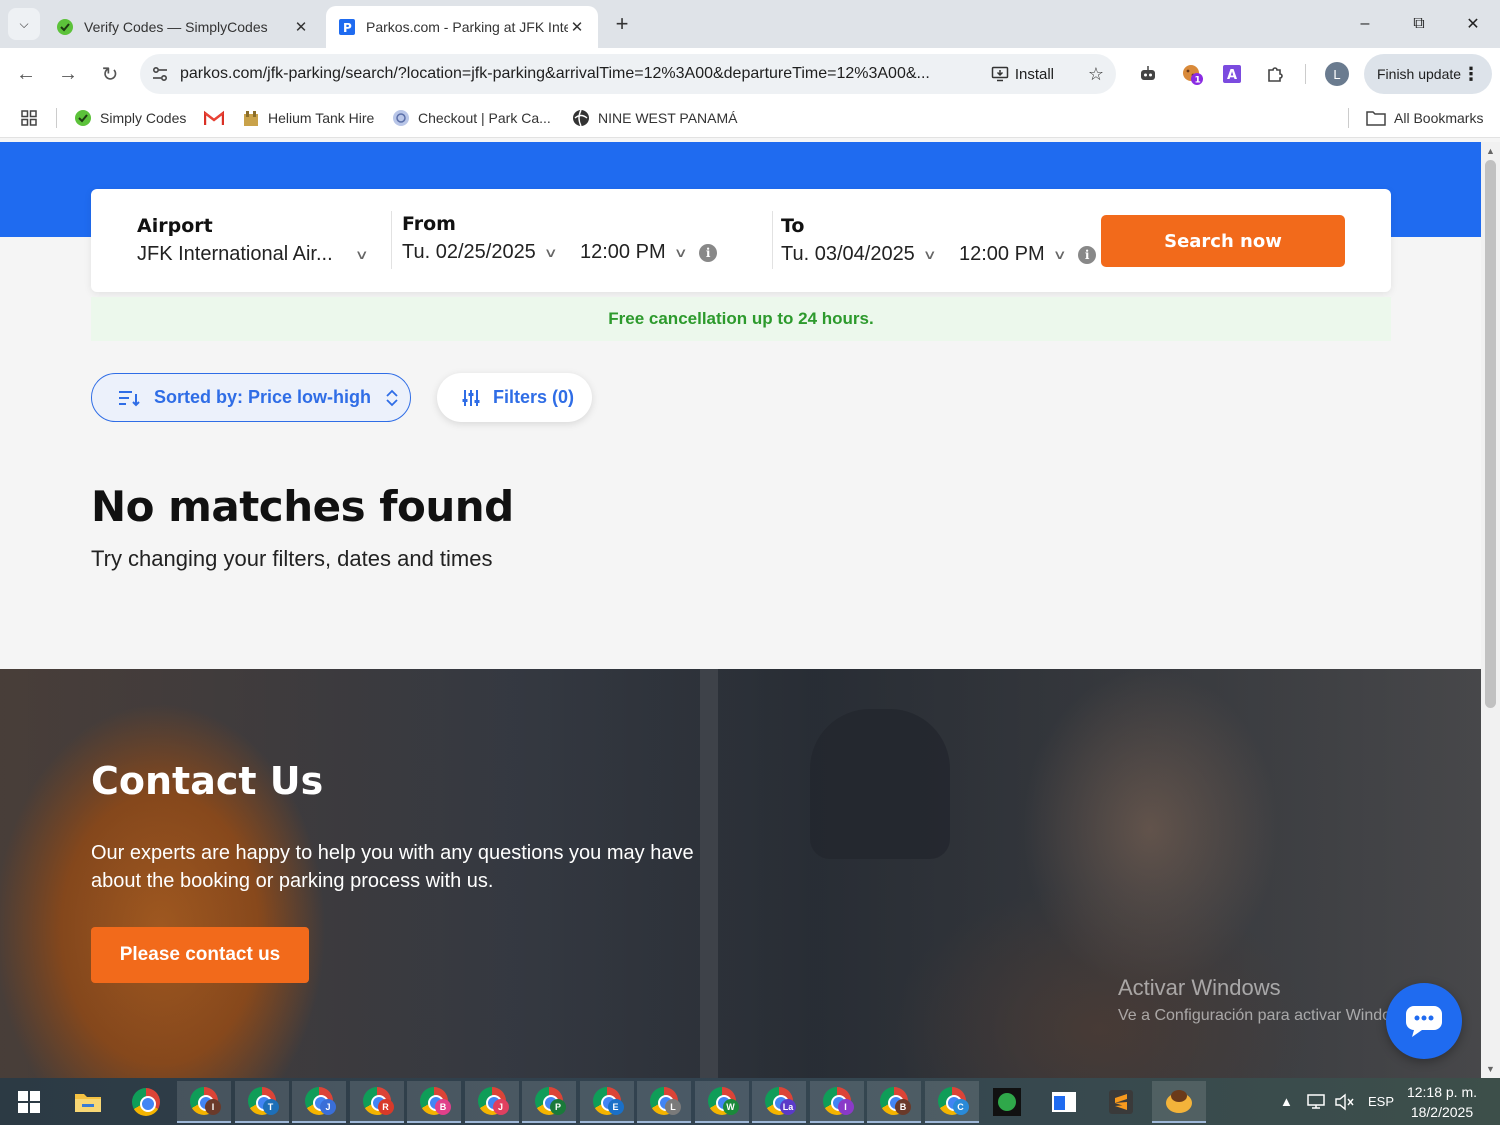  I want to click on sublime-text-icon, so click(1121, 1102).